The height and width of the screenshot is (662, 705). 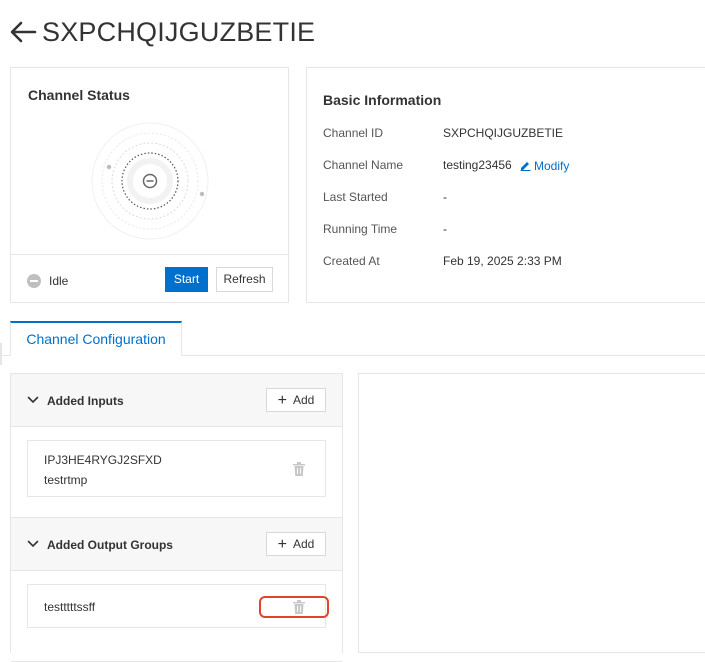 What do you see at coordinates (303, 400) in the screenshot?
I see `add-input-label: Add` at bounding box center [303, 400].